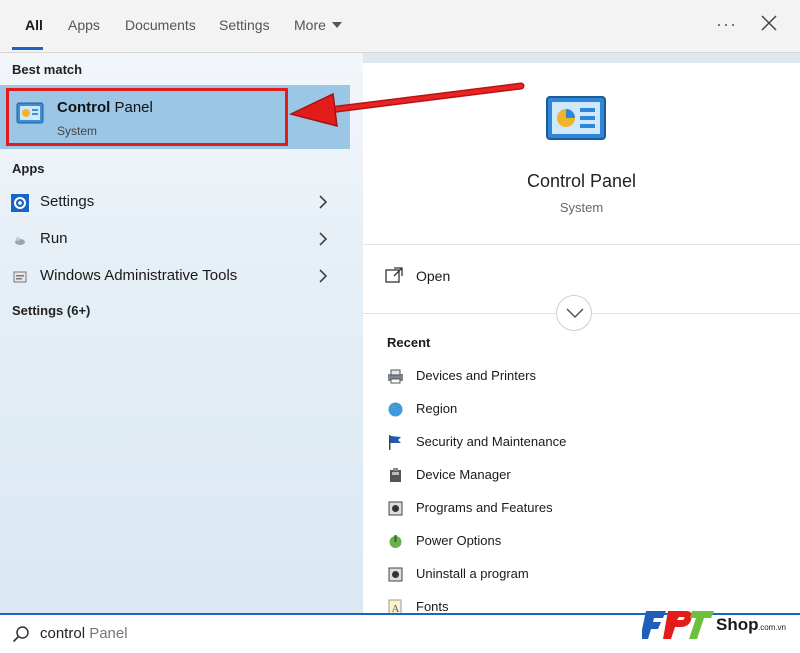  I want to click on recent-heading: Recent, so click(409, 342).